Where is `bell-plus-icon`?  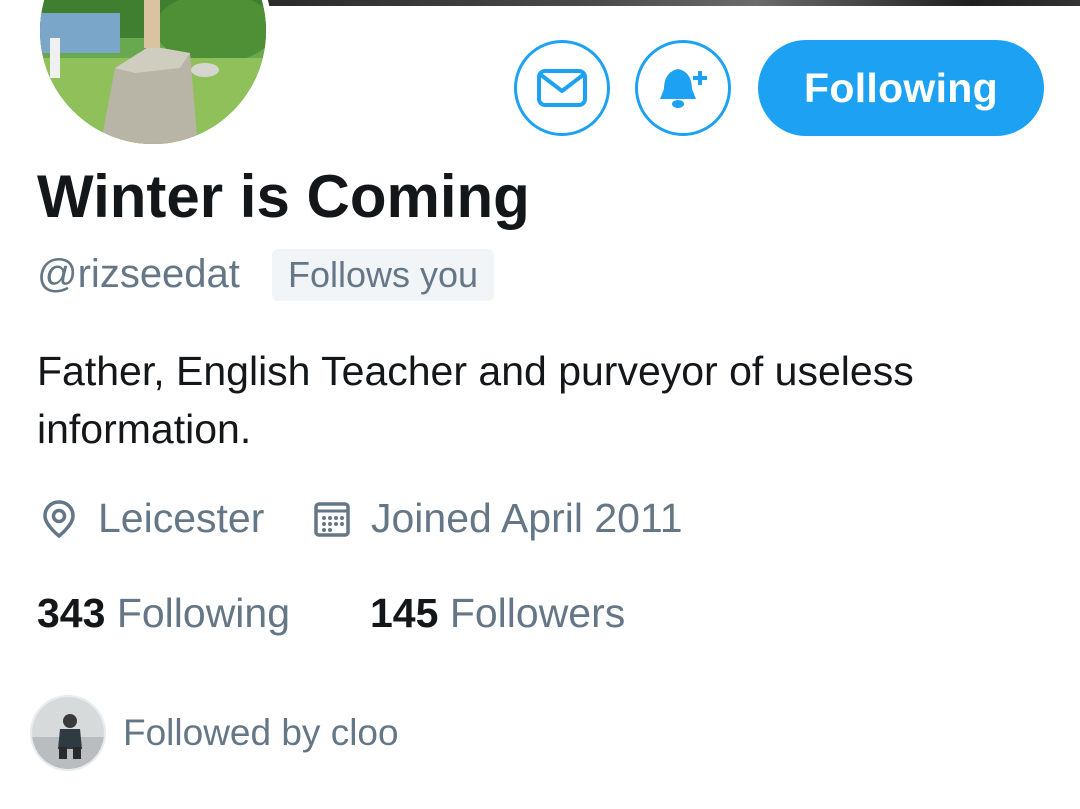
bell-plus-icon is located at coordinates (683, 88).